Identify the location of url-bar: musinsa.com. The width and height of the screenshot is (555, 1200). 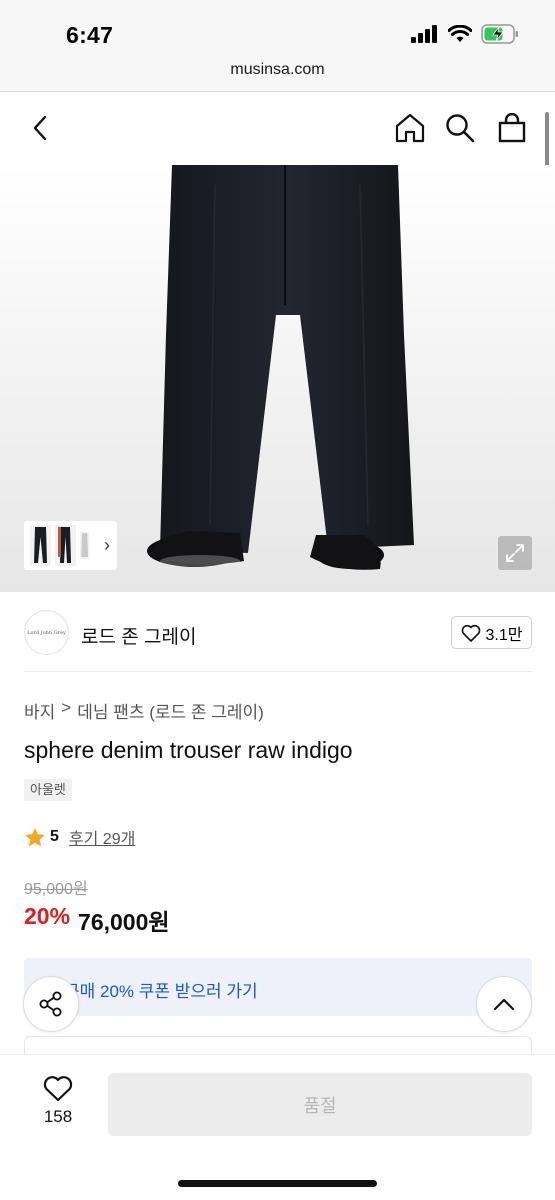
(277, 72).